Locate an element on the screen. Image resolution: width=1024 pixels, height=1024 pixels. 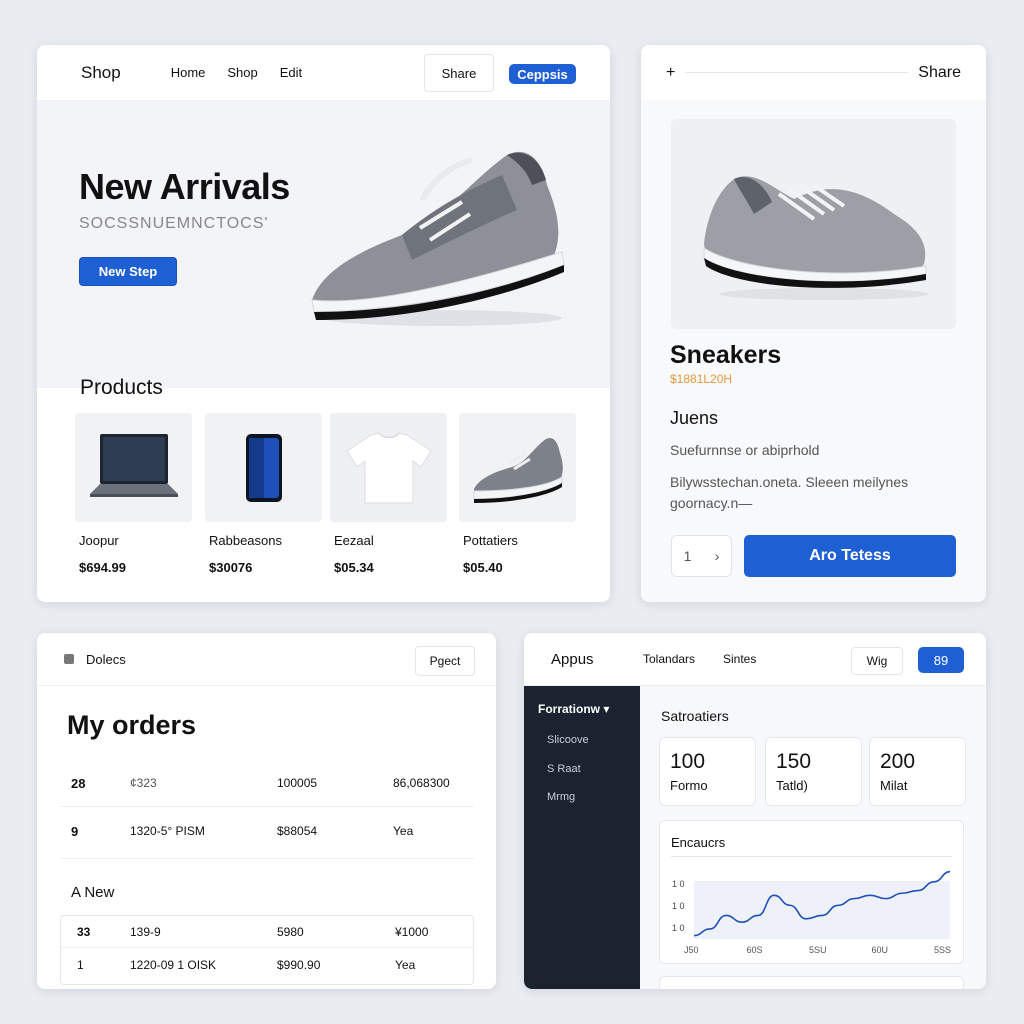
x-tick-label: 5SU is located at coordinates (818, 950).